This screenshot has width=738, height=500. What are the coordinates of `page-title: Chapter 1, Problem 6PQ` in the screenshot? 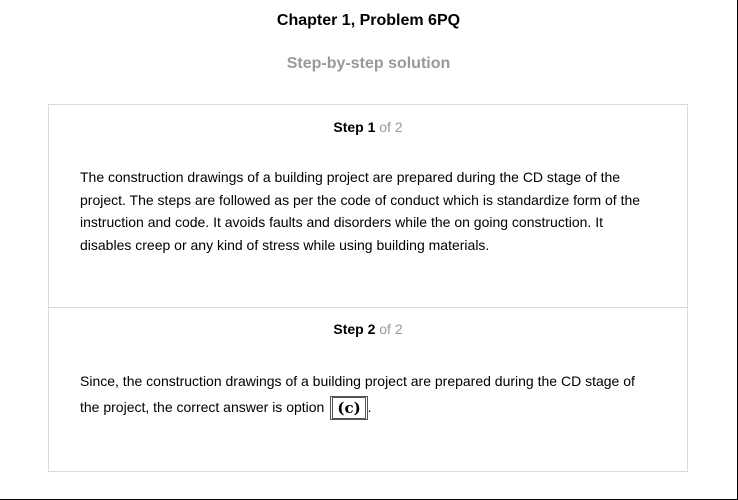 It's located at (368, 20).